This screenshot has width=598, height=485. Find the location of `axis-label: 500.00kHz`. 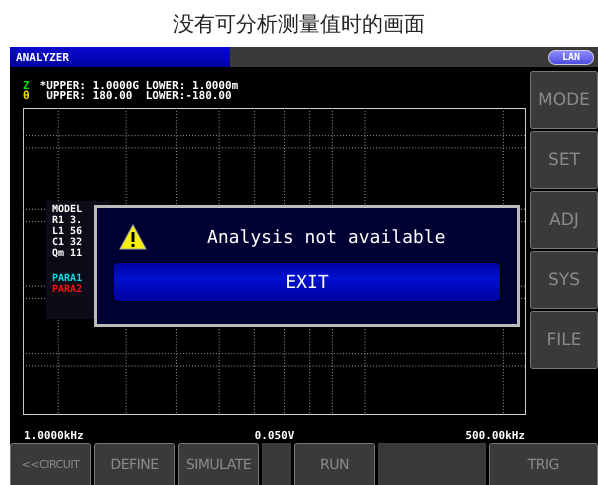

axis-label: 500.00kHz is located at coordinates (495, 436).